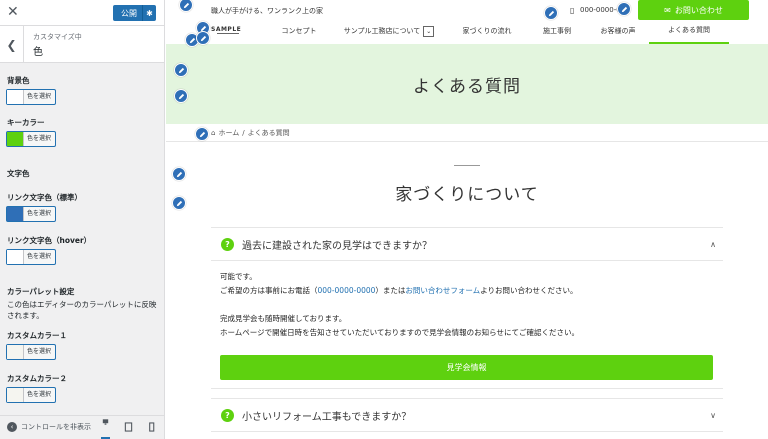 The image size is (768, 439). Describe the element at coordinates (600, 10) in the screenshot. I see `header-phone: 000-0000-0000` at that location.